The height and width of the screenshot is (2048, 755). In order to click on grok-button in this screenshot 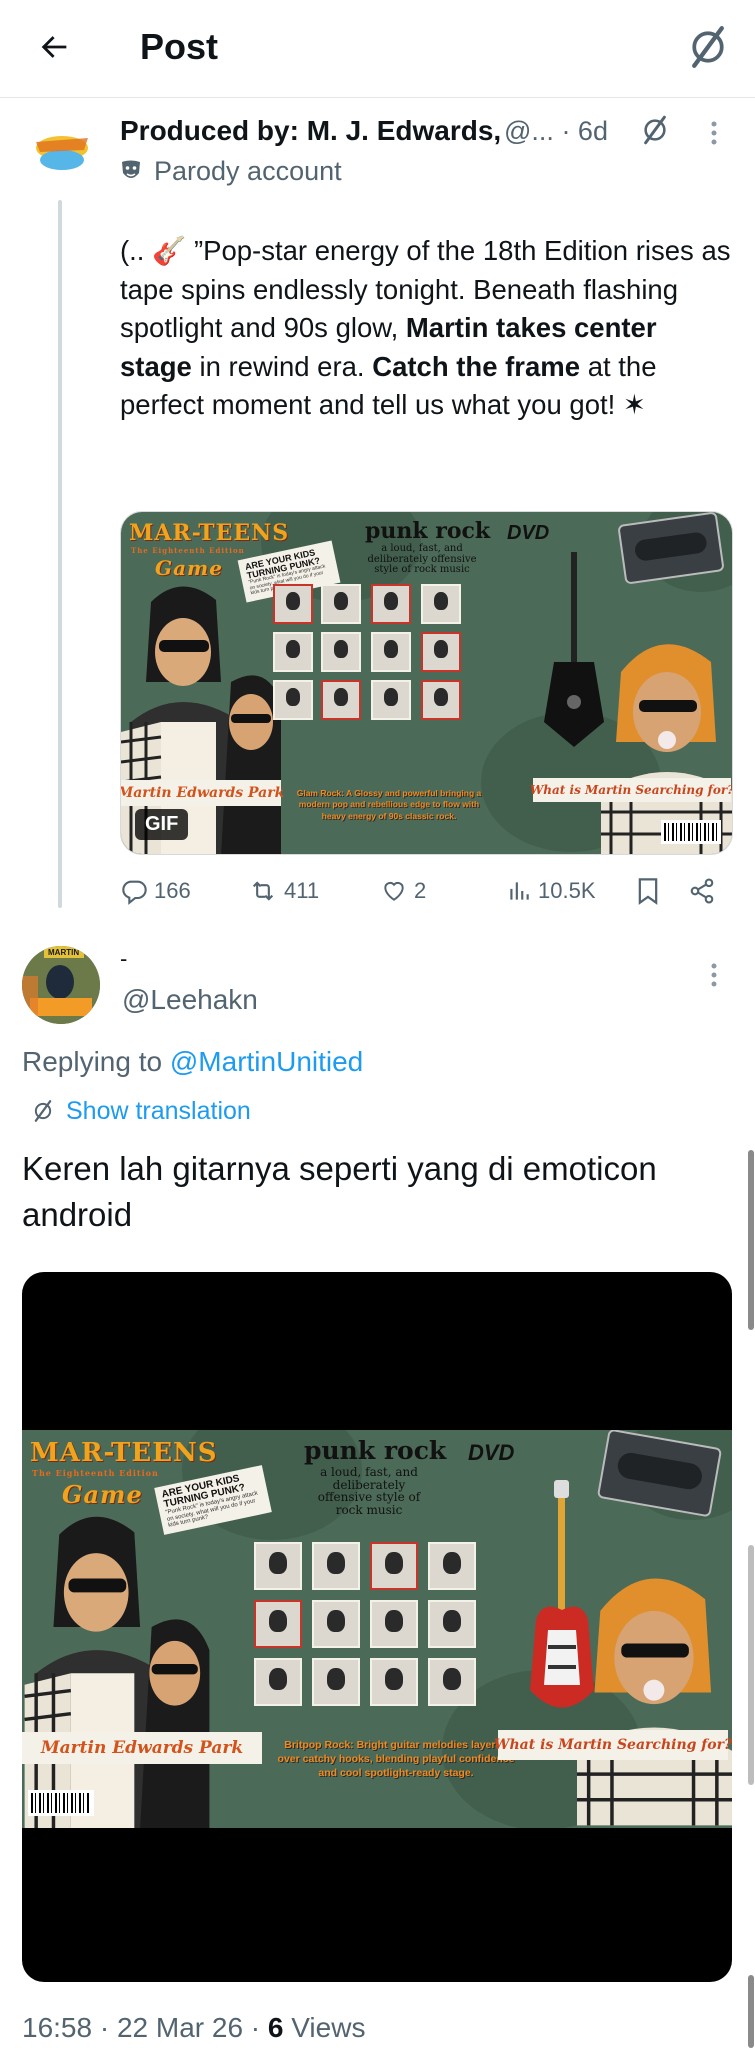, I will do `click(708, 47)`.